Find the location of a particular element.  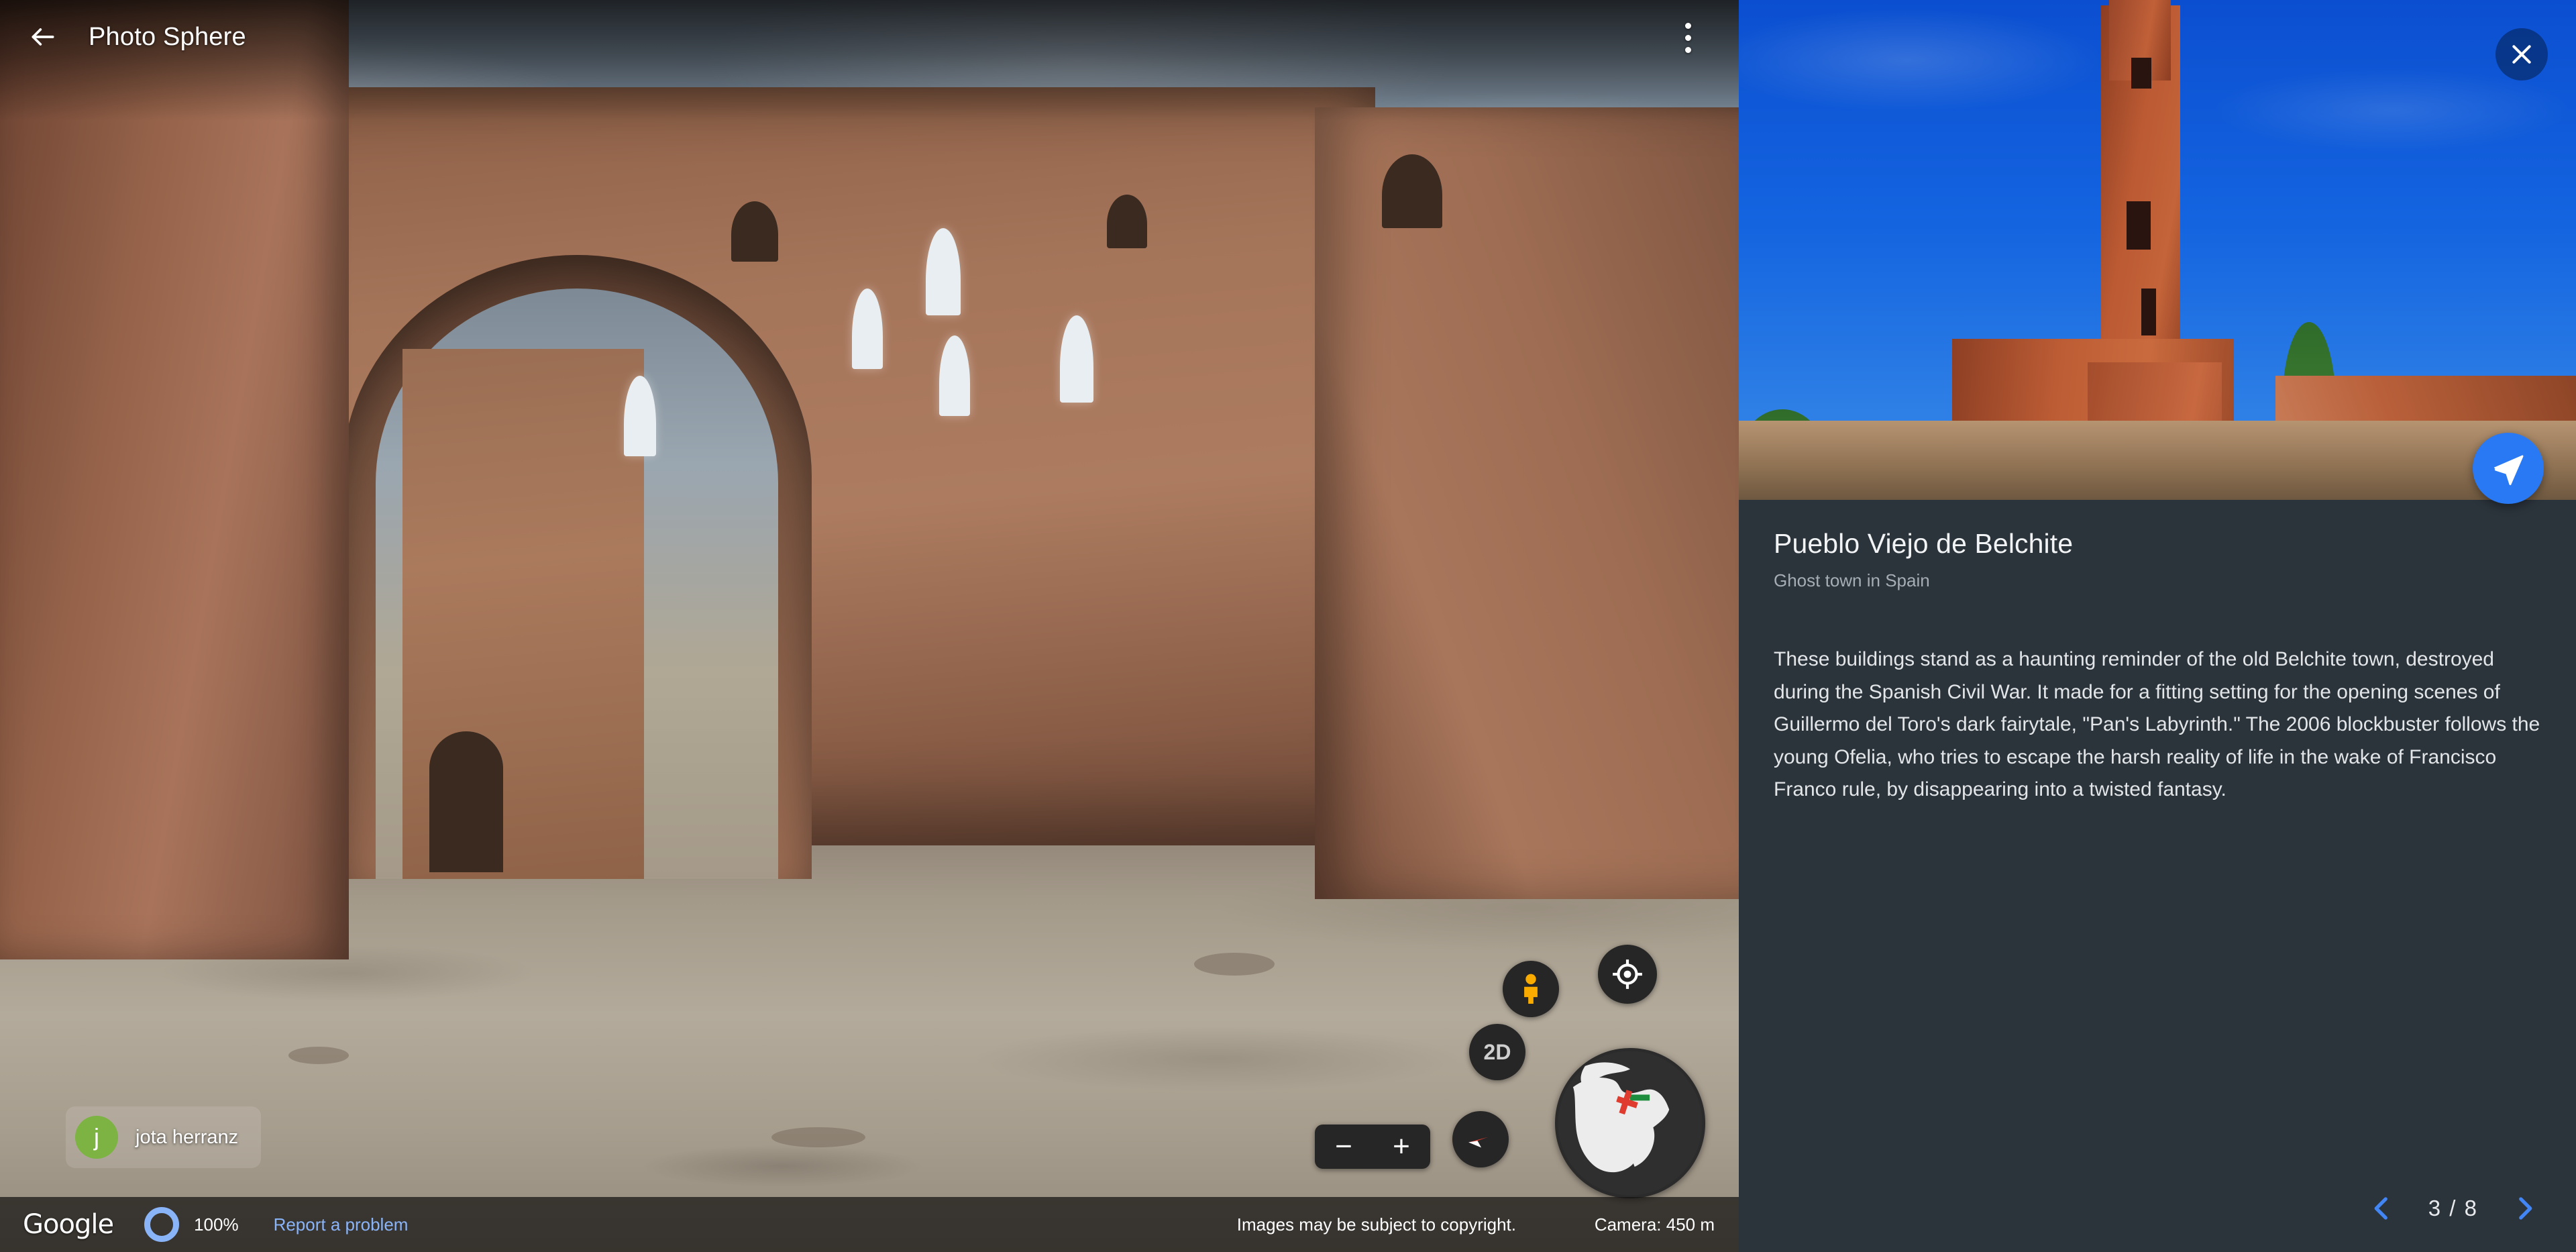

more-vertical-icon is located at coordinates (1687, 37).